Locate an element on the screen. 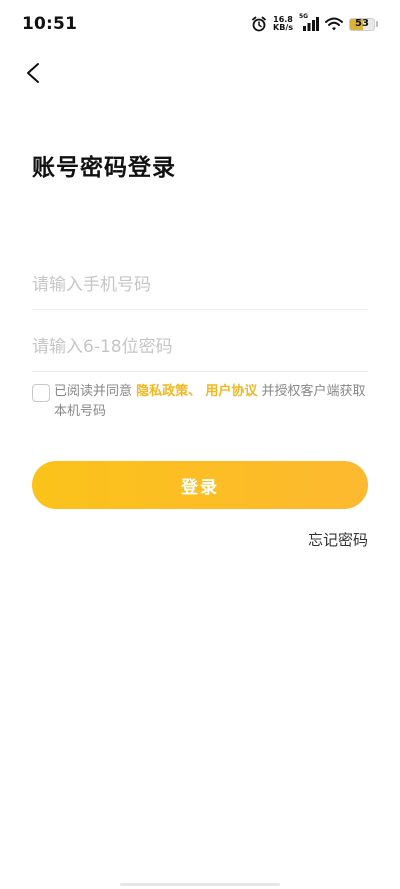 Image resolution: width=400 pixels, height=889 pixels. password-input is located at coordinates (200, 346).